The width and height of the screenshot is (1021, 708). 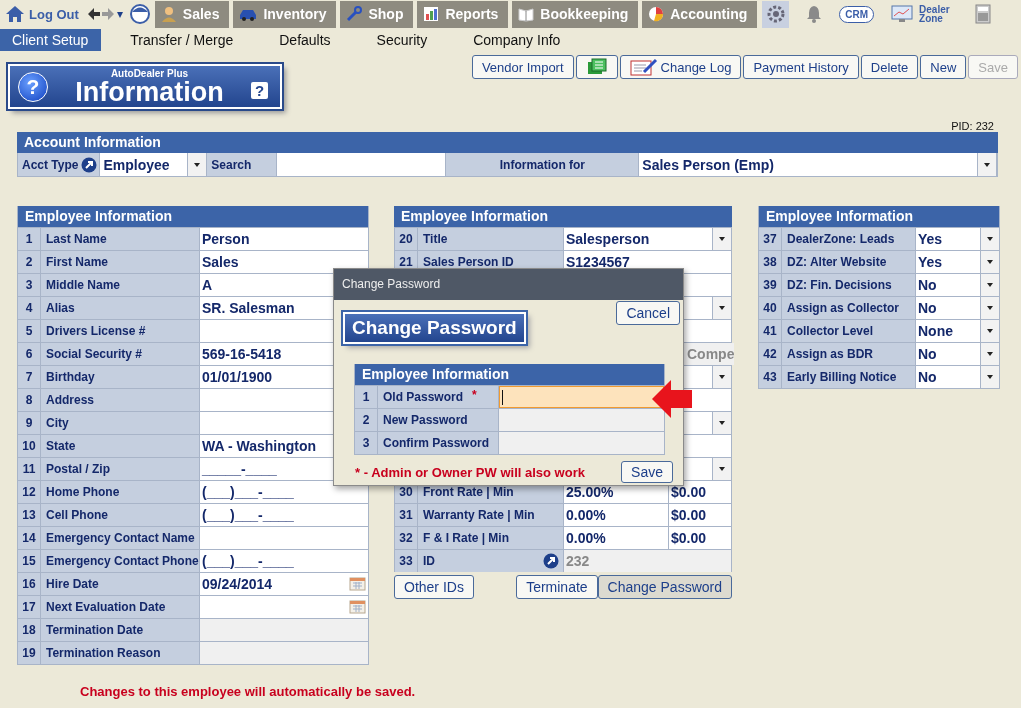 I want to click on dropdown-field: None, so click(x=957, y=331).